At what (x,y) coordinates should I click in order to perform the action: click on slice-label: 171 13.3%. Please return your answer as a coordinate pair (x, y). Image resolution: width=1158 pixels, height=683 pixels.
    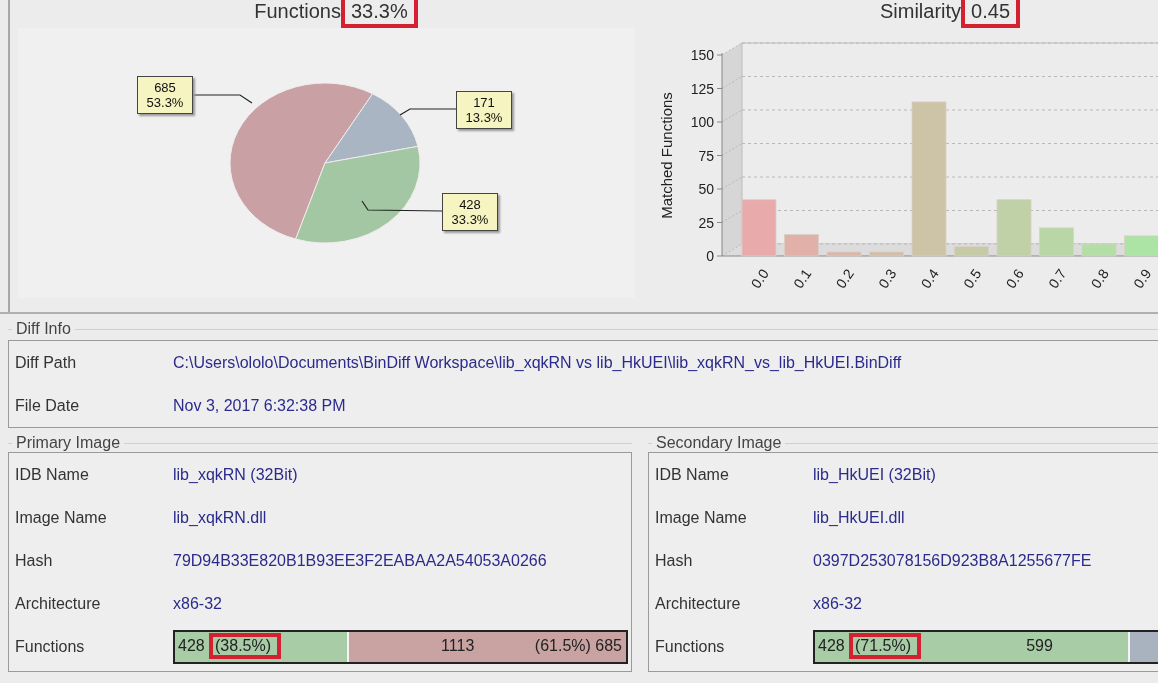
    Looking at the image, I should click on (484, 110).